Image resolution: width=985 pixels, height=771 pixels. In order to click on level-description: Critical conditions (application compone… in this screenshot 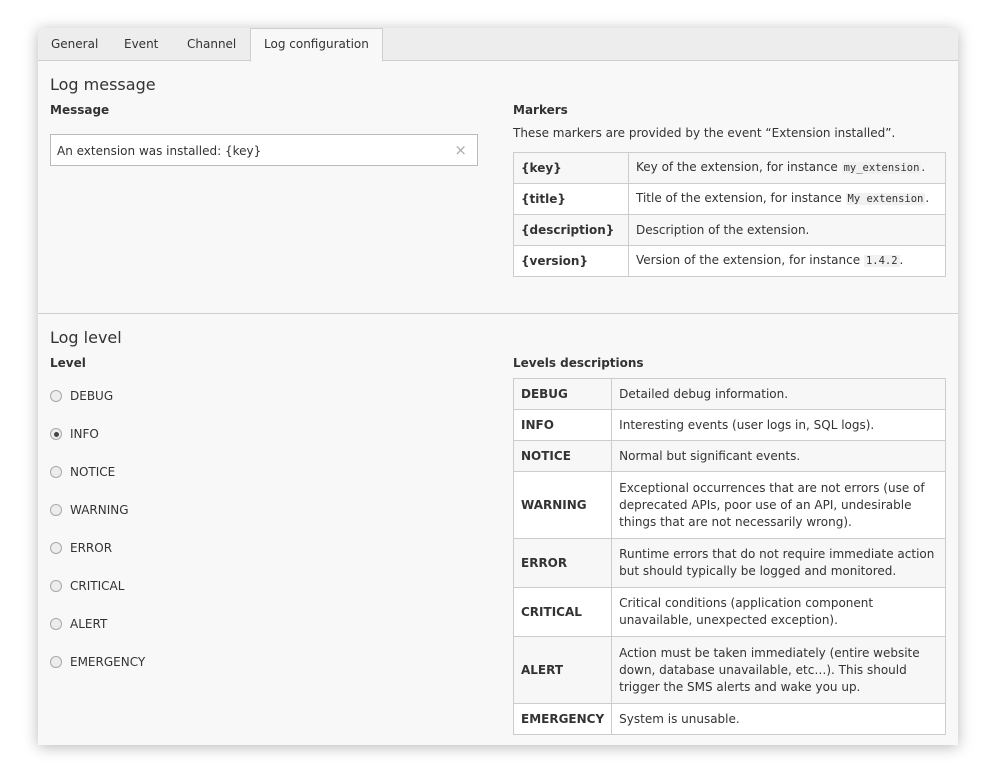, I will do `click(778, 612)`.